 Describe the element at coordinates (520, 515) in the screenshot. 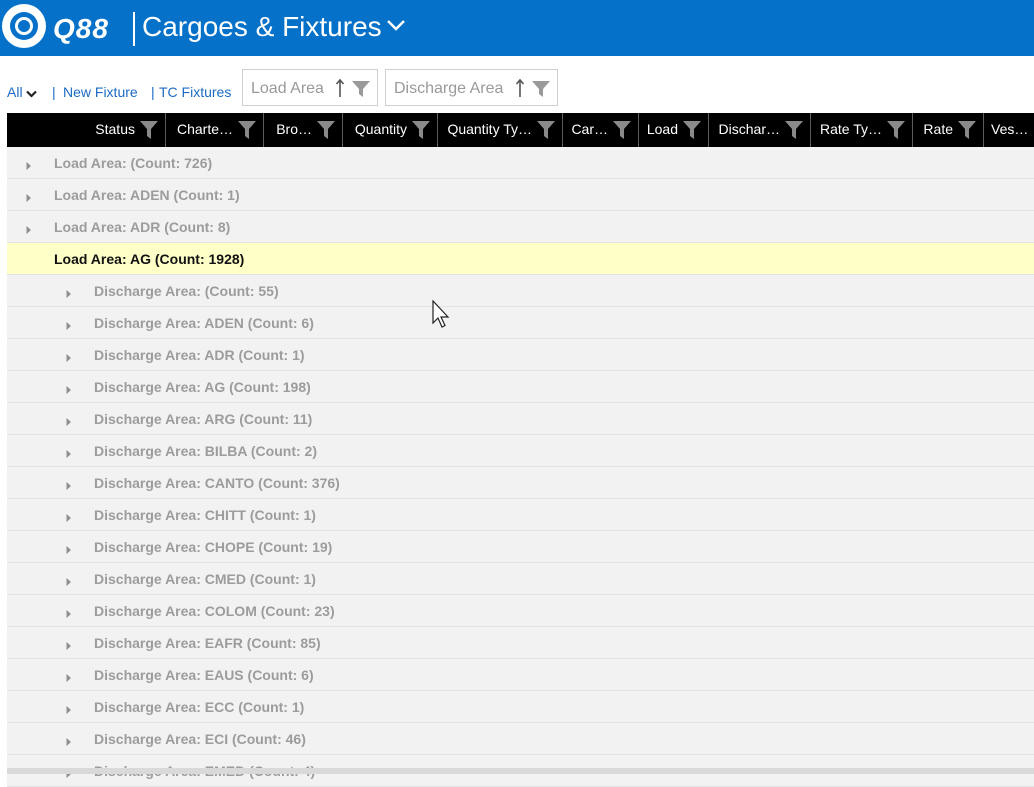

I see `discharge-area-group-row: Discharge Area: CHITT (Count: 1)` at that location.